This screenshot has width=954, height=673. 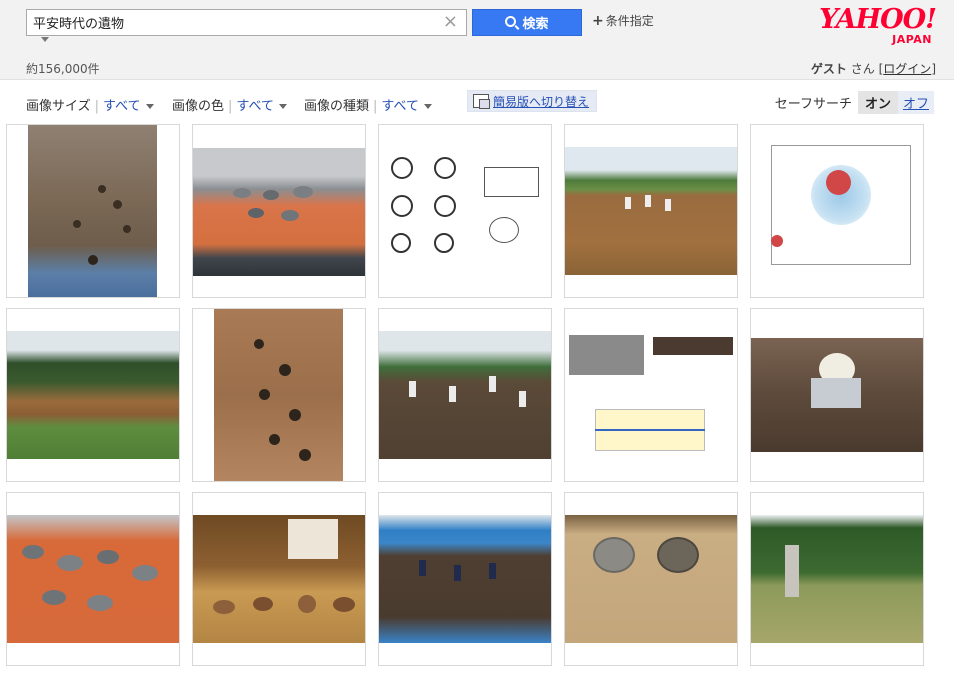 I want to click on filter-image-type: 画像の種類 | すべて, so click(x=368, y=104).